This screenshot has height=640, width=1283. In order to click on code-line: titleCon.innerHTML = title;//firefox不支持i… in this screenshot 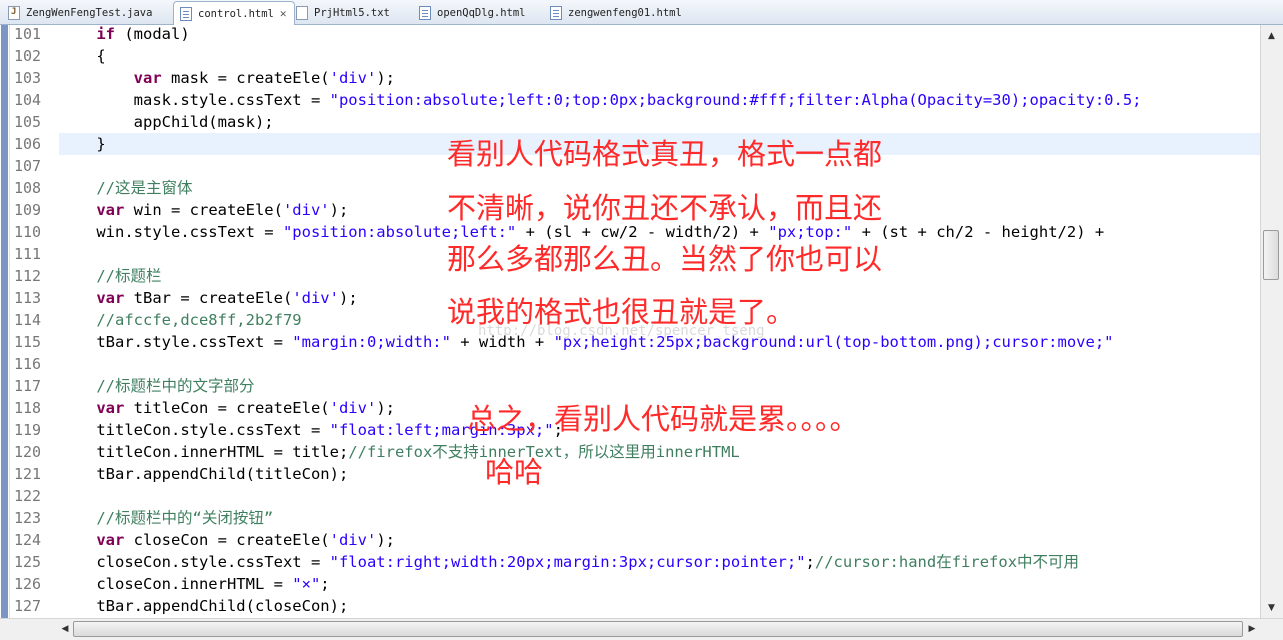, I will do `click(659, 452)`.